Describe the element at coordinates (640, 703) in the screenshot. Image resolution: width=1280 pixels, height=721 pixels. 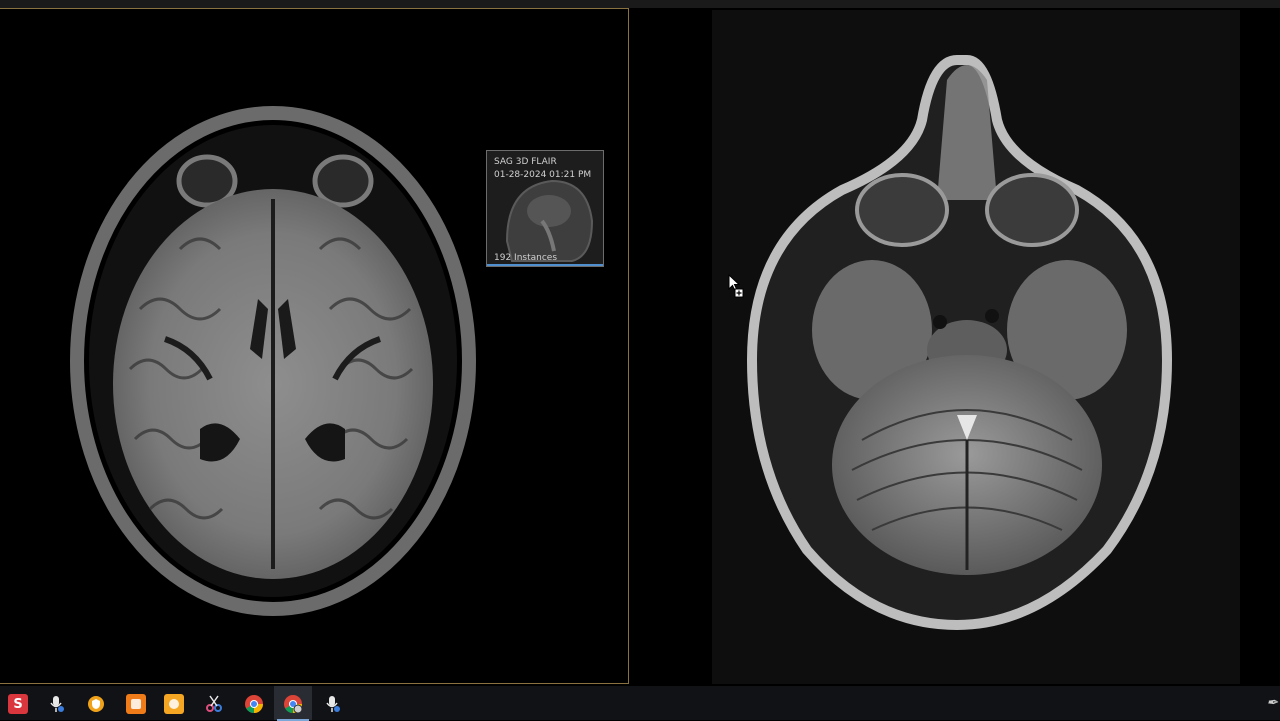
I see `taskbar: S` at that location.